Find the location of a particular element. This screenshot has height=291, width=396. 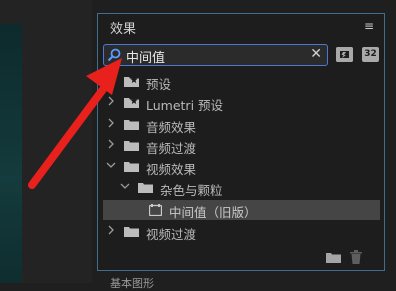

close-icon: ✕ is located at coordinates (316, 54).